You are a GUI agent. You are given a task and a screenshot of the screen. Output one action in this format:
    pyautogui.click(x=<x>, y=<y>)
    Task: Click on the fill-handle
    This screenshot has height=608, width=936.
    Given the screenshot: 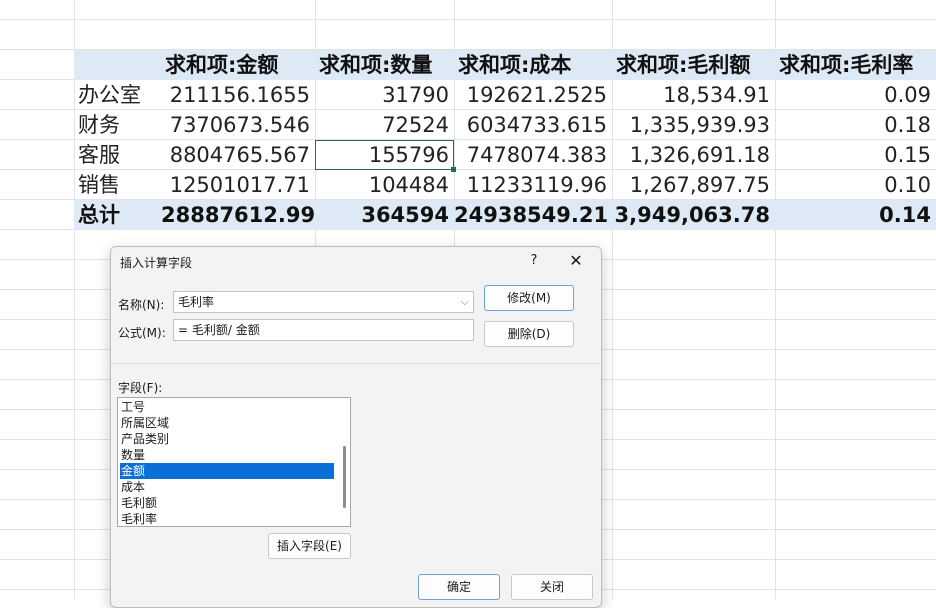 What is the action you would take?
    pyautogui.click(x=453, y=169)
    